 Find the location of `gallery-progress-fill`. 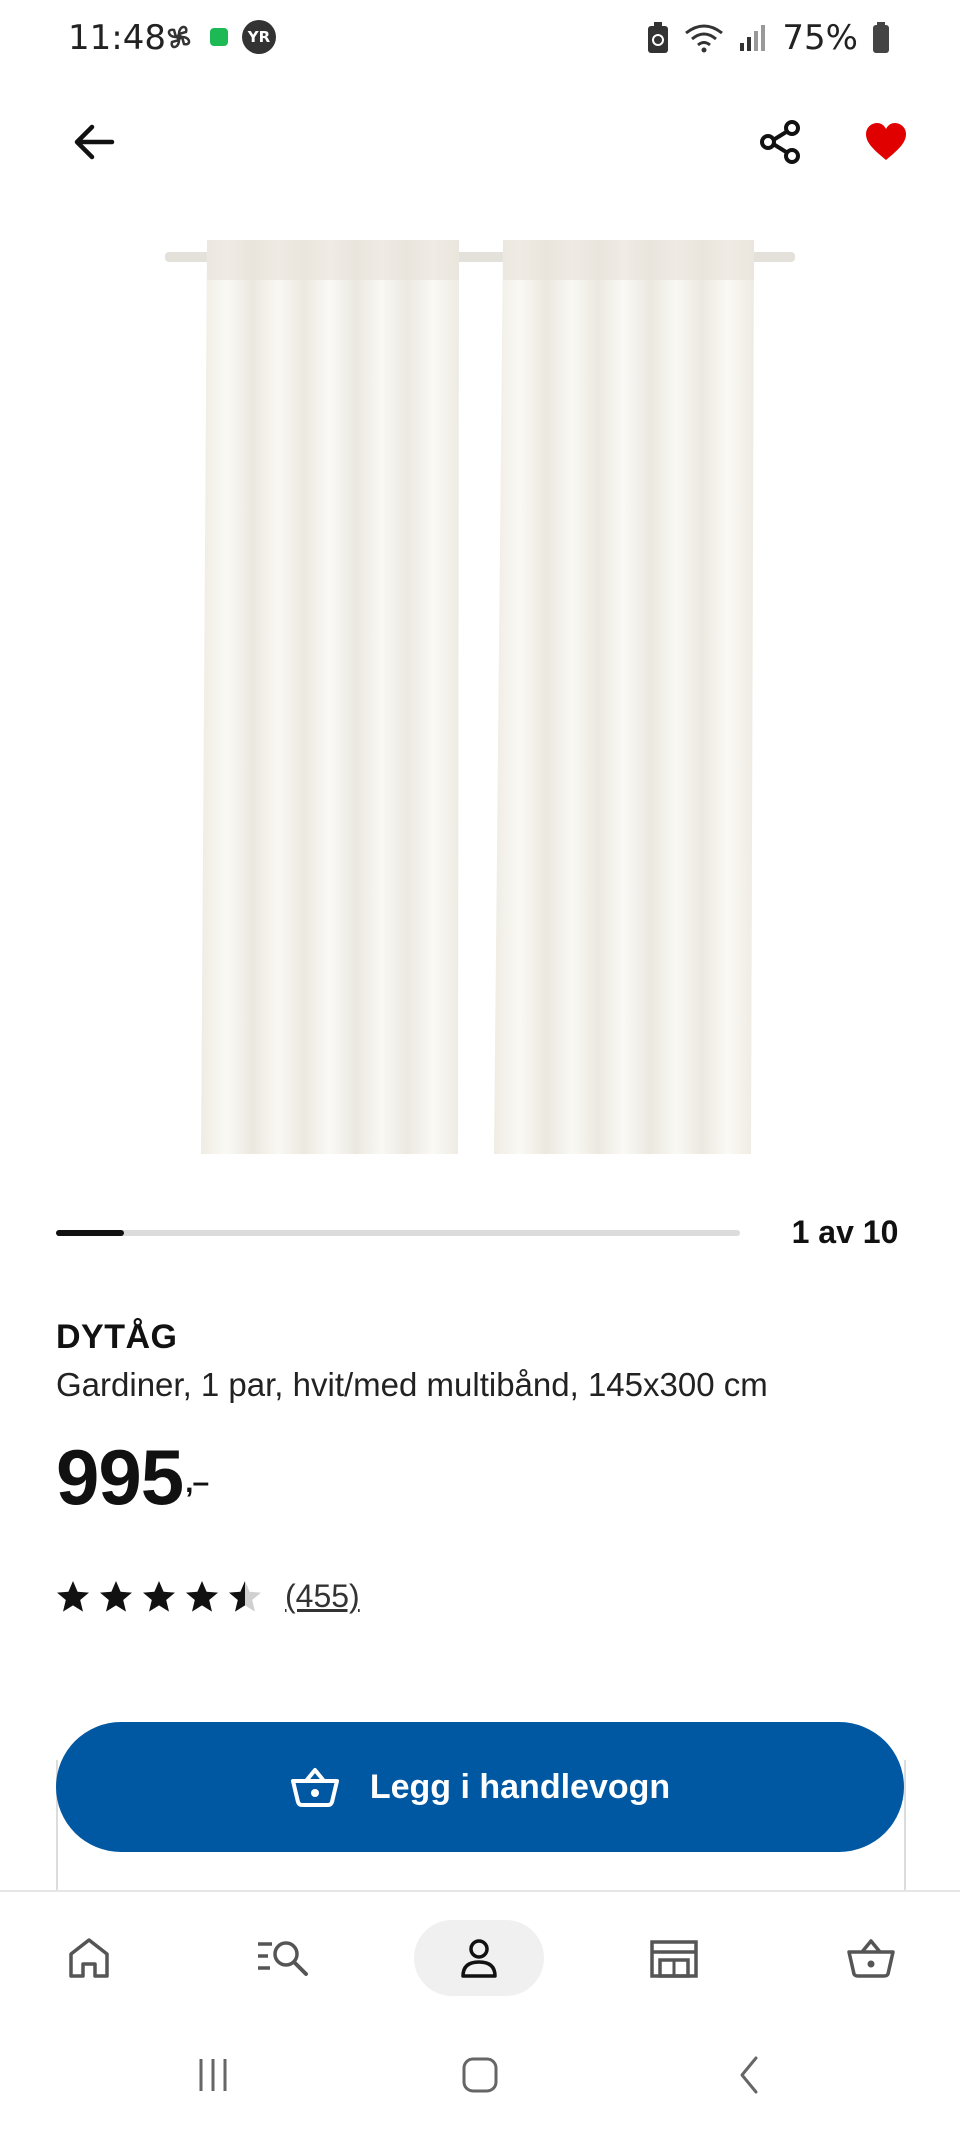

gallery-progress-fill is located at coordinates (90, 1233).